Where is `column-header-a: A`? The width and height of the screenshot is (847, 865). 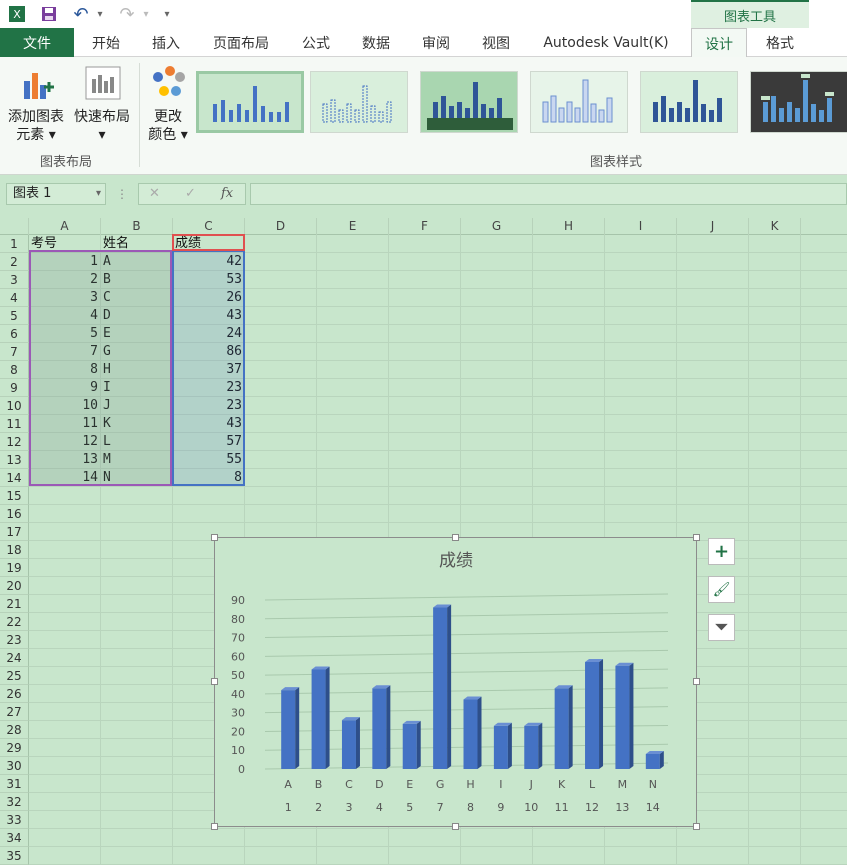 column-header-a: A is located at coordinates (65, 226).